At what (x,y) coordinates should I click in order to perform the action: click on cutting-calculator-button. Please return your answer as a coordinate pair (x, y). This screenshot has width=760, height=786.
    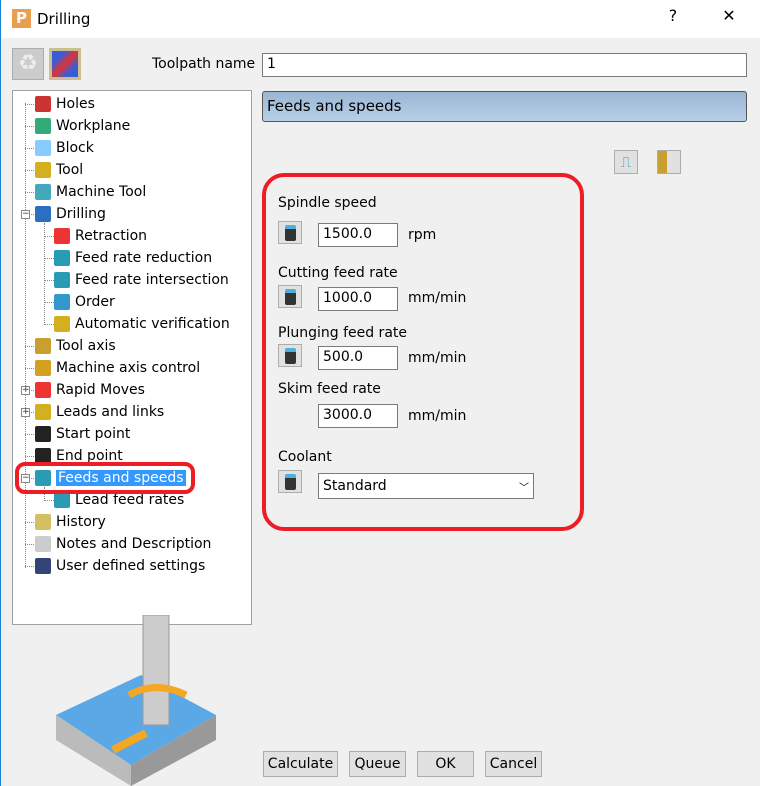
    Looking at the image, I should click on (290, 296).